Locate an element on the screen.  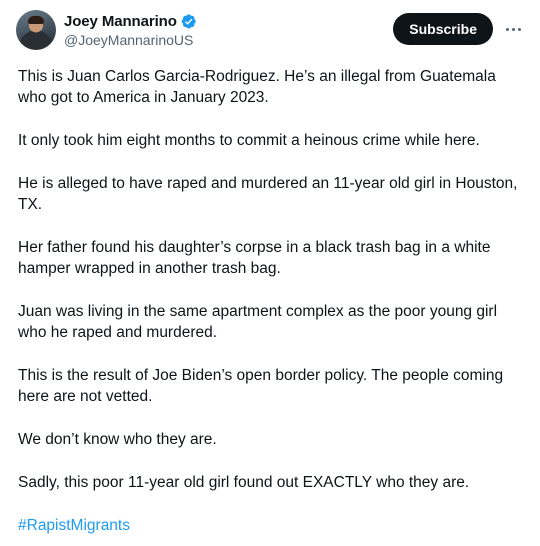
display-name: Joey Mannarino is located at coordinates (120, 21).